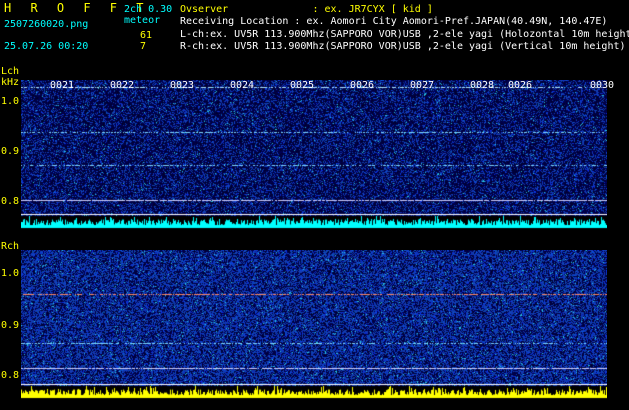  I want to click on time-mark: 0024, so click(242, 85).